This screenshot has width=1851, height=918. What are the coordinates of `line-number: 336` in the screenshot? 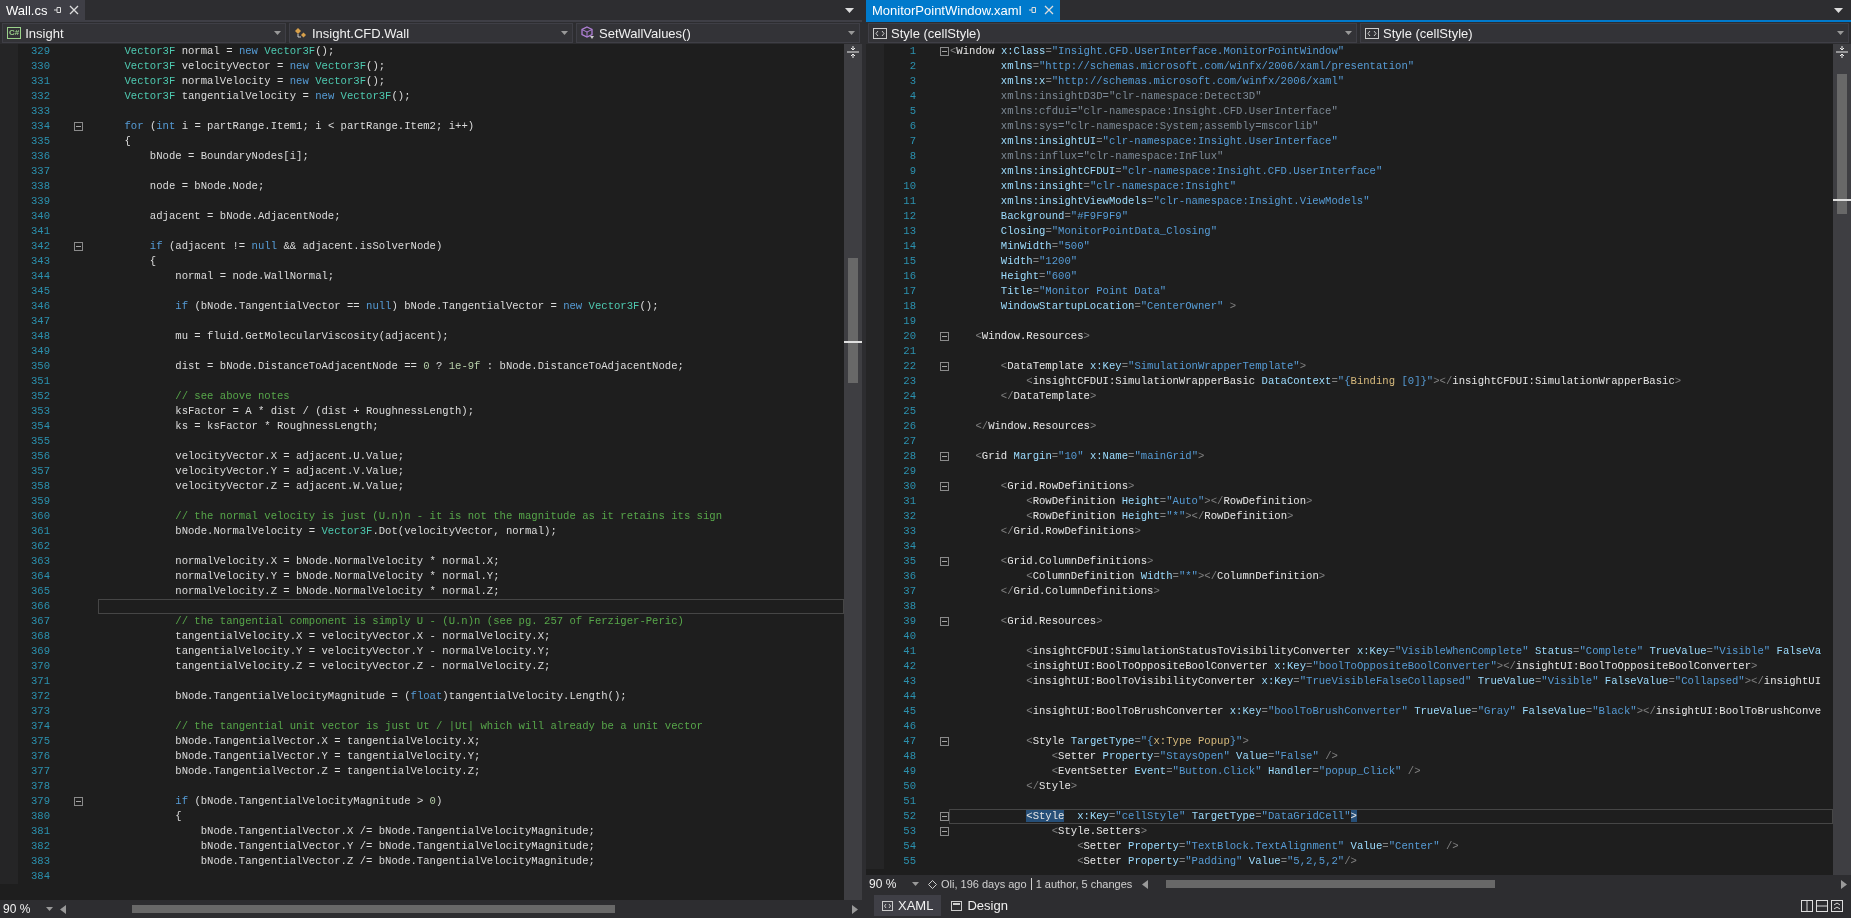 It's located at (26, 156).